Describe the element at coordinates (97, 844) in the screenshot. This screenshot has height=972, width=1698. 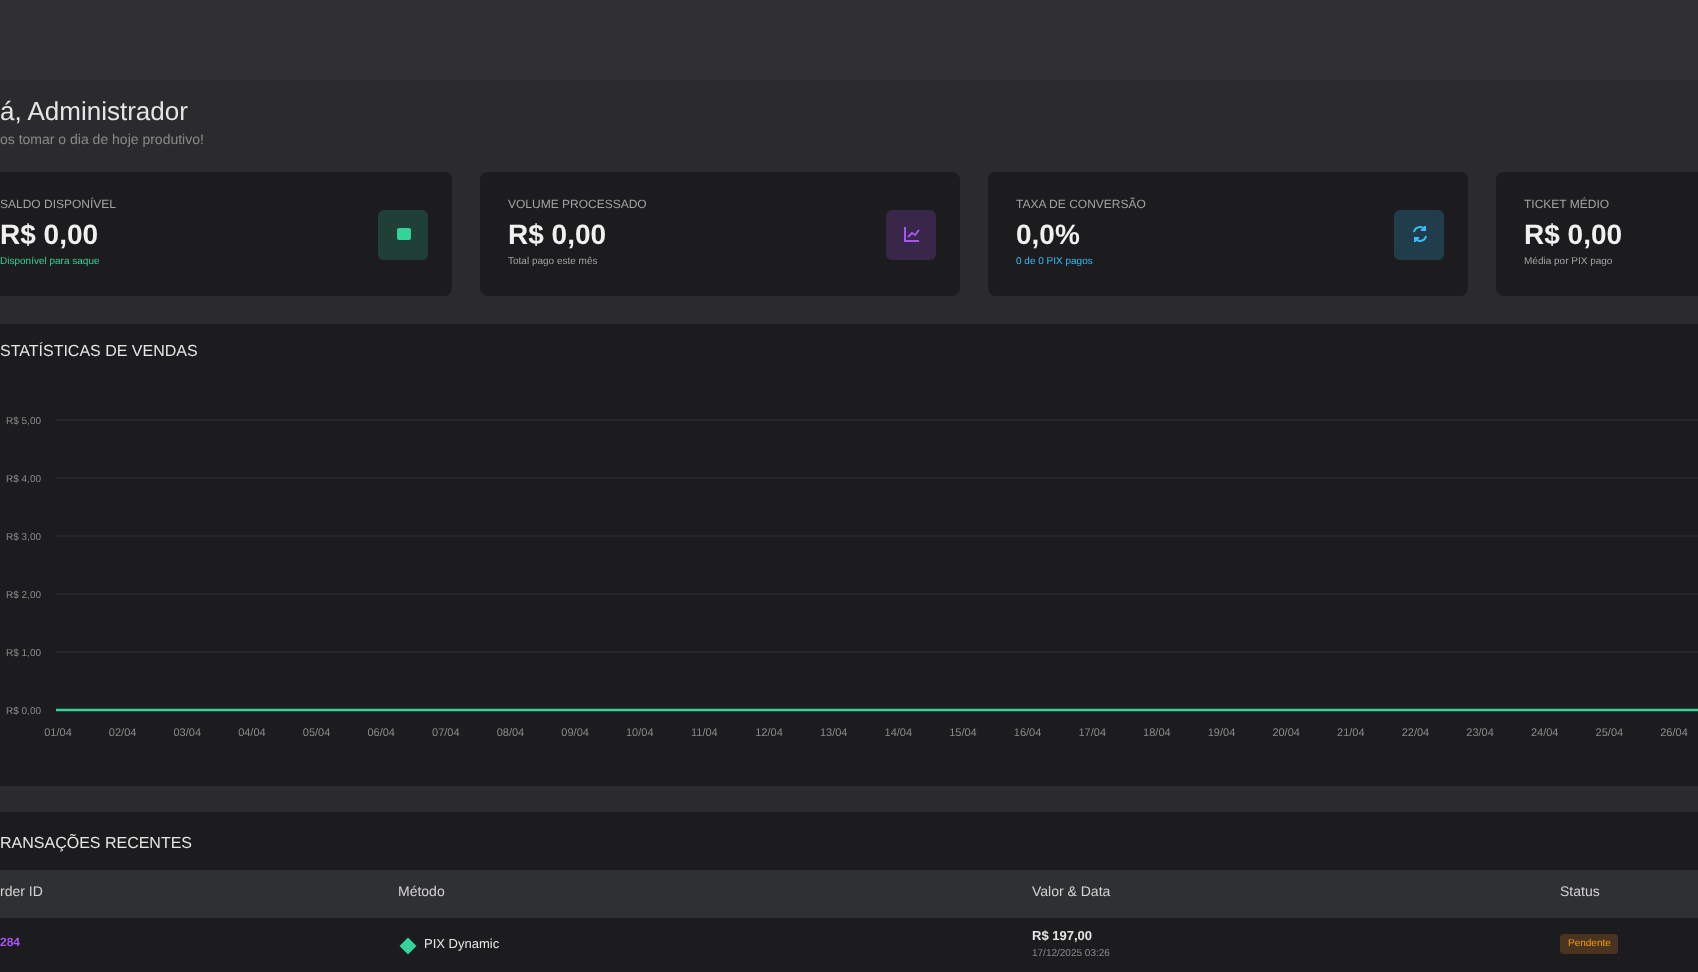
I see `transactions-title: RANSAÇÕES RECENTES` at that location.